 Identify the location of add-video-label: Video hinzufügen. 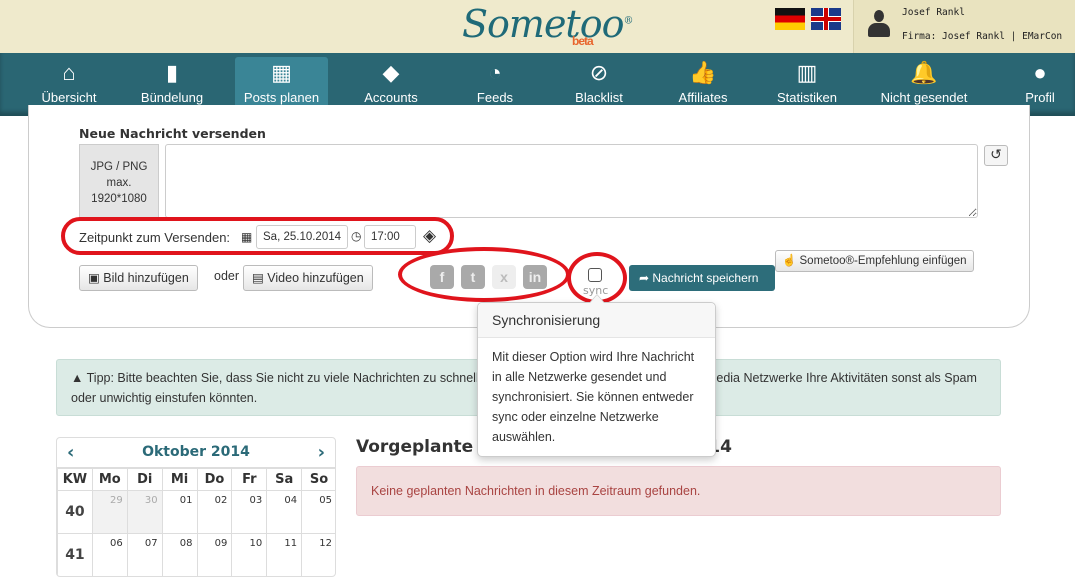
(315, 278).